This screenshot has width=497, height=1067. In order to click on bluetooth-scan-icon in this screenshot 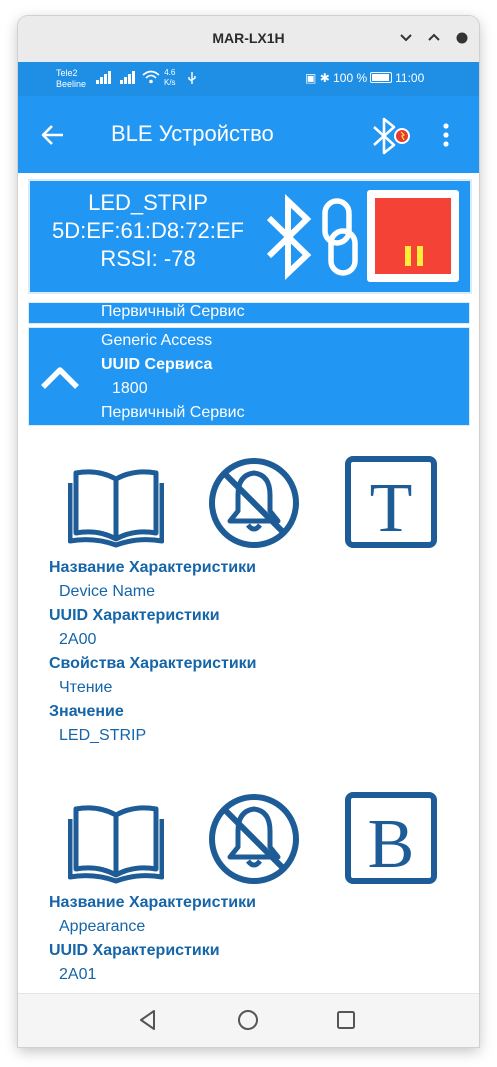, I will do `click(392, 136)`.